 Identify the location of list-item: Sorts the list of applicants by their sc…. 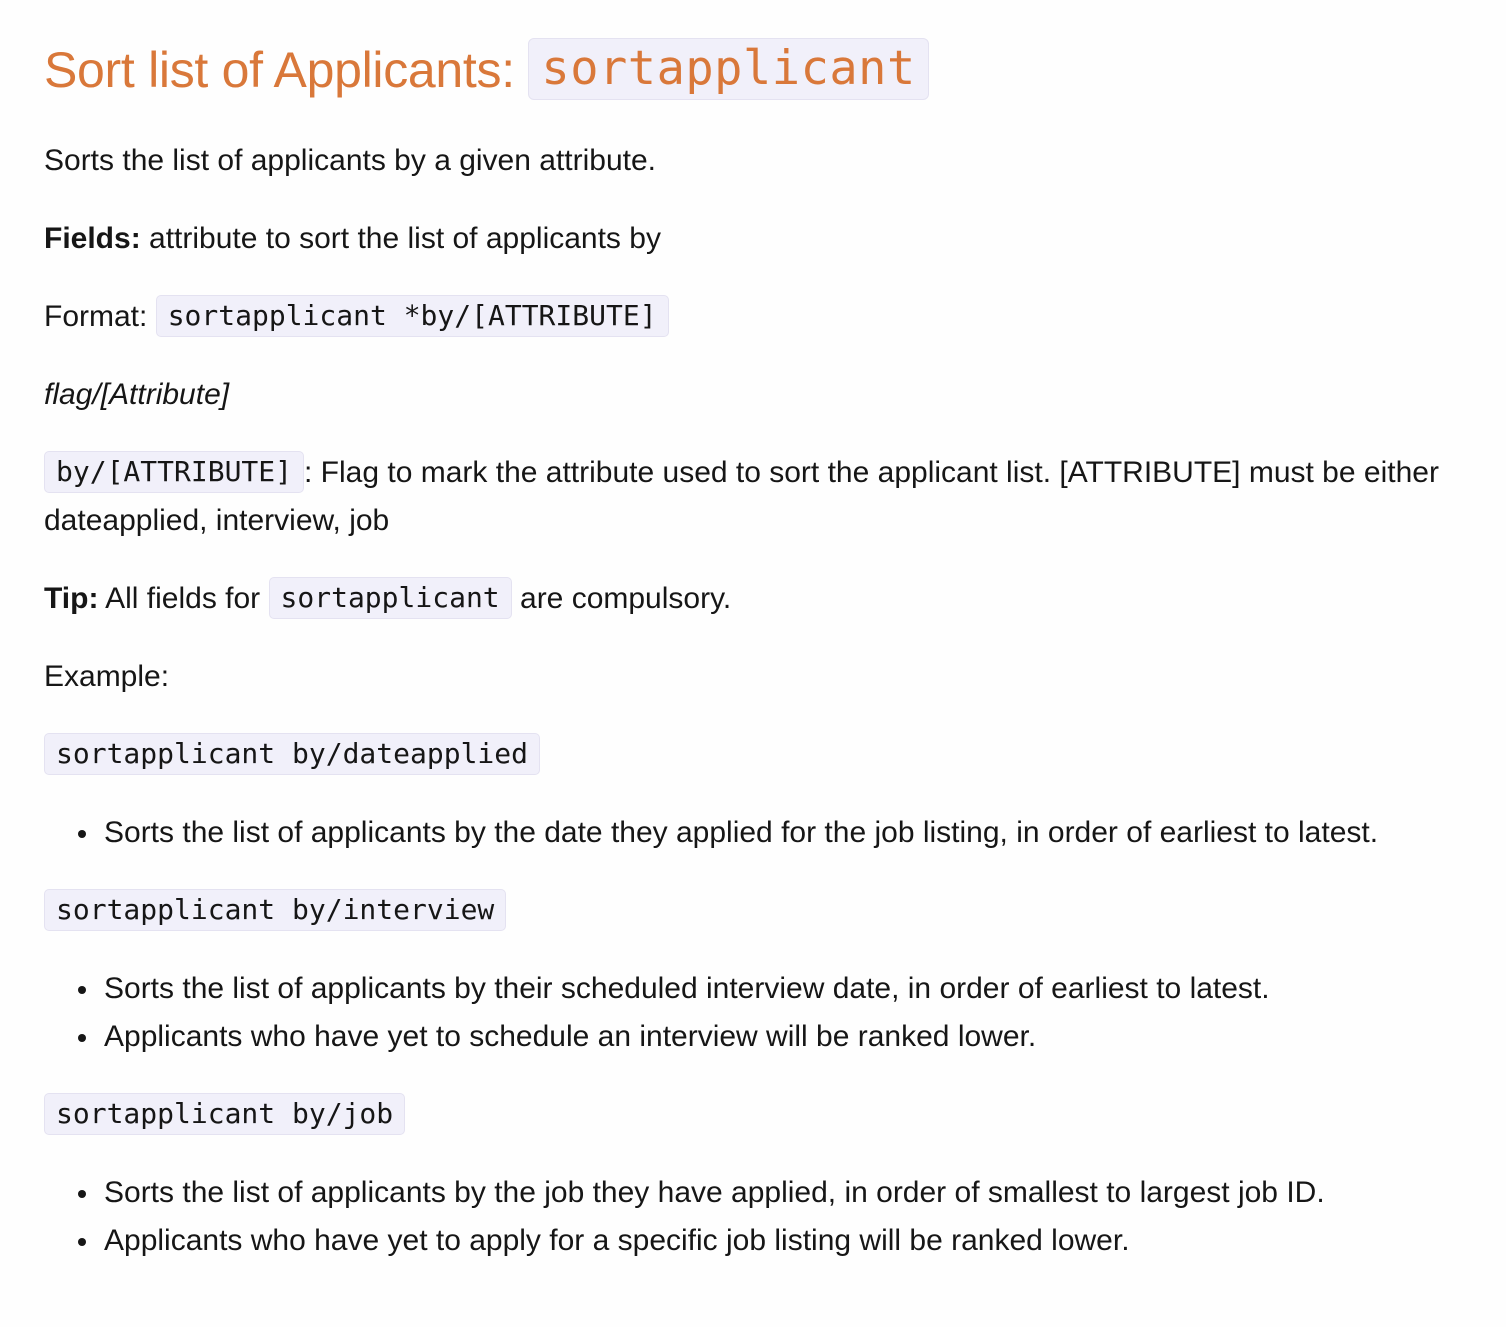
(657, 989).